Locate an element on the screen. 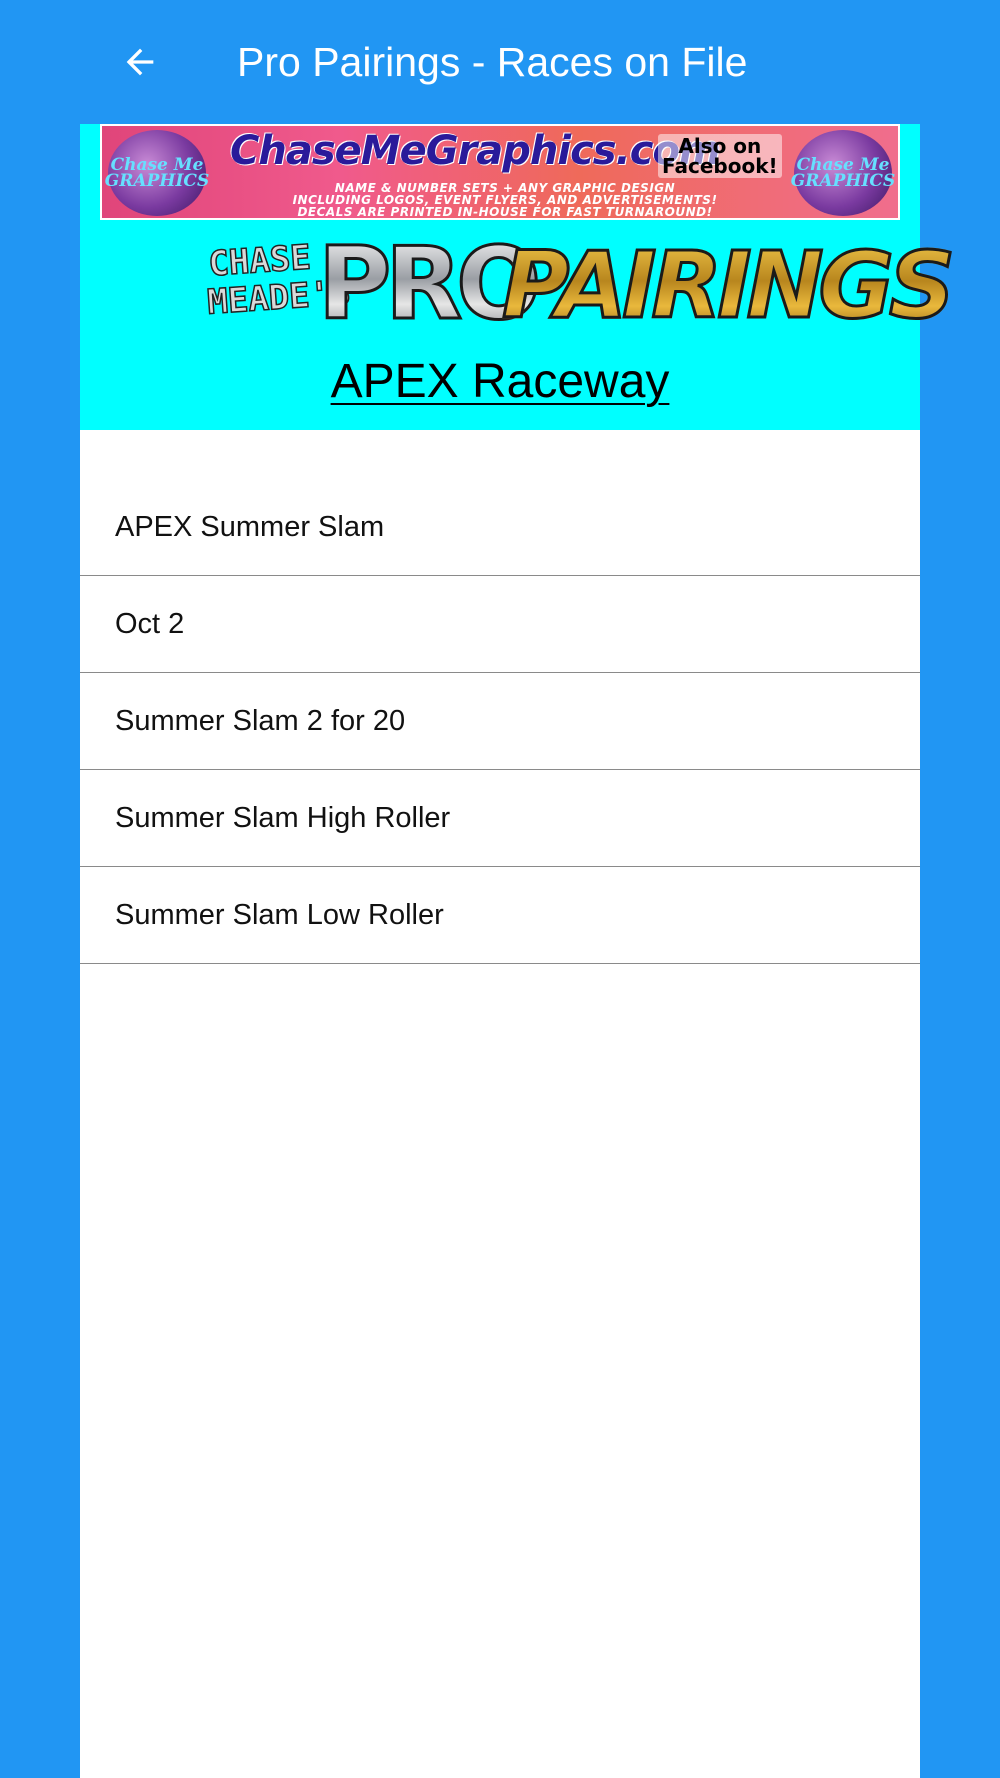 This screenshot has height=1778, width=1000. race-list-item: Summer Slam 2 for 20 is located at coordinates (500, 721).